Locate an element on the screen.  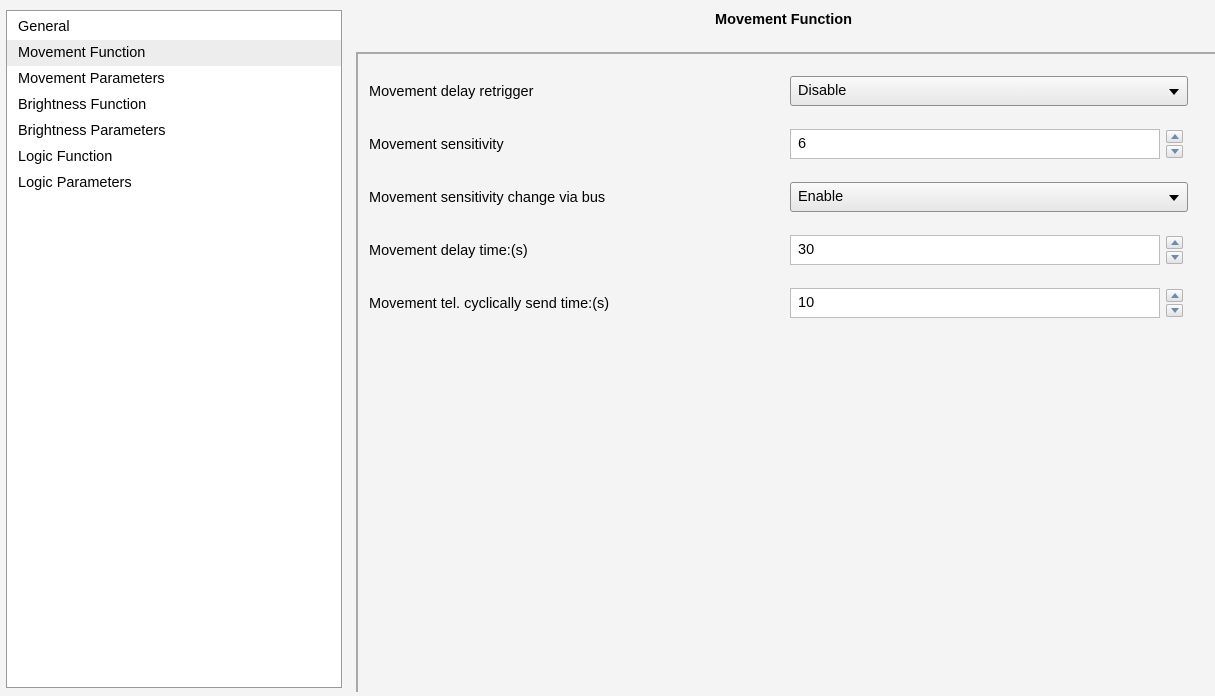
param-label: Movement delay retrigger is located at coordinates (451, 92).